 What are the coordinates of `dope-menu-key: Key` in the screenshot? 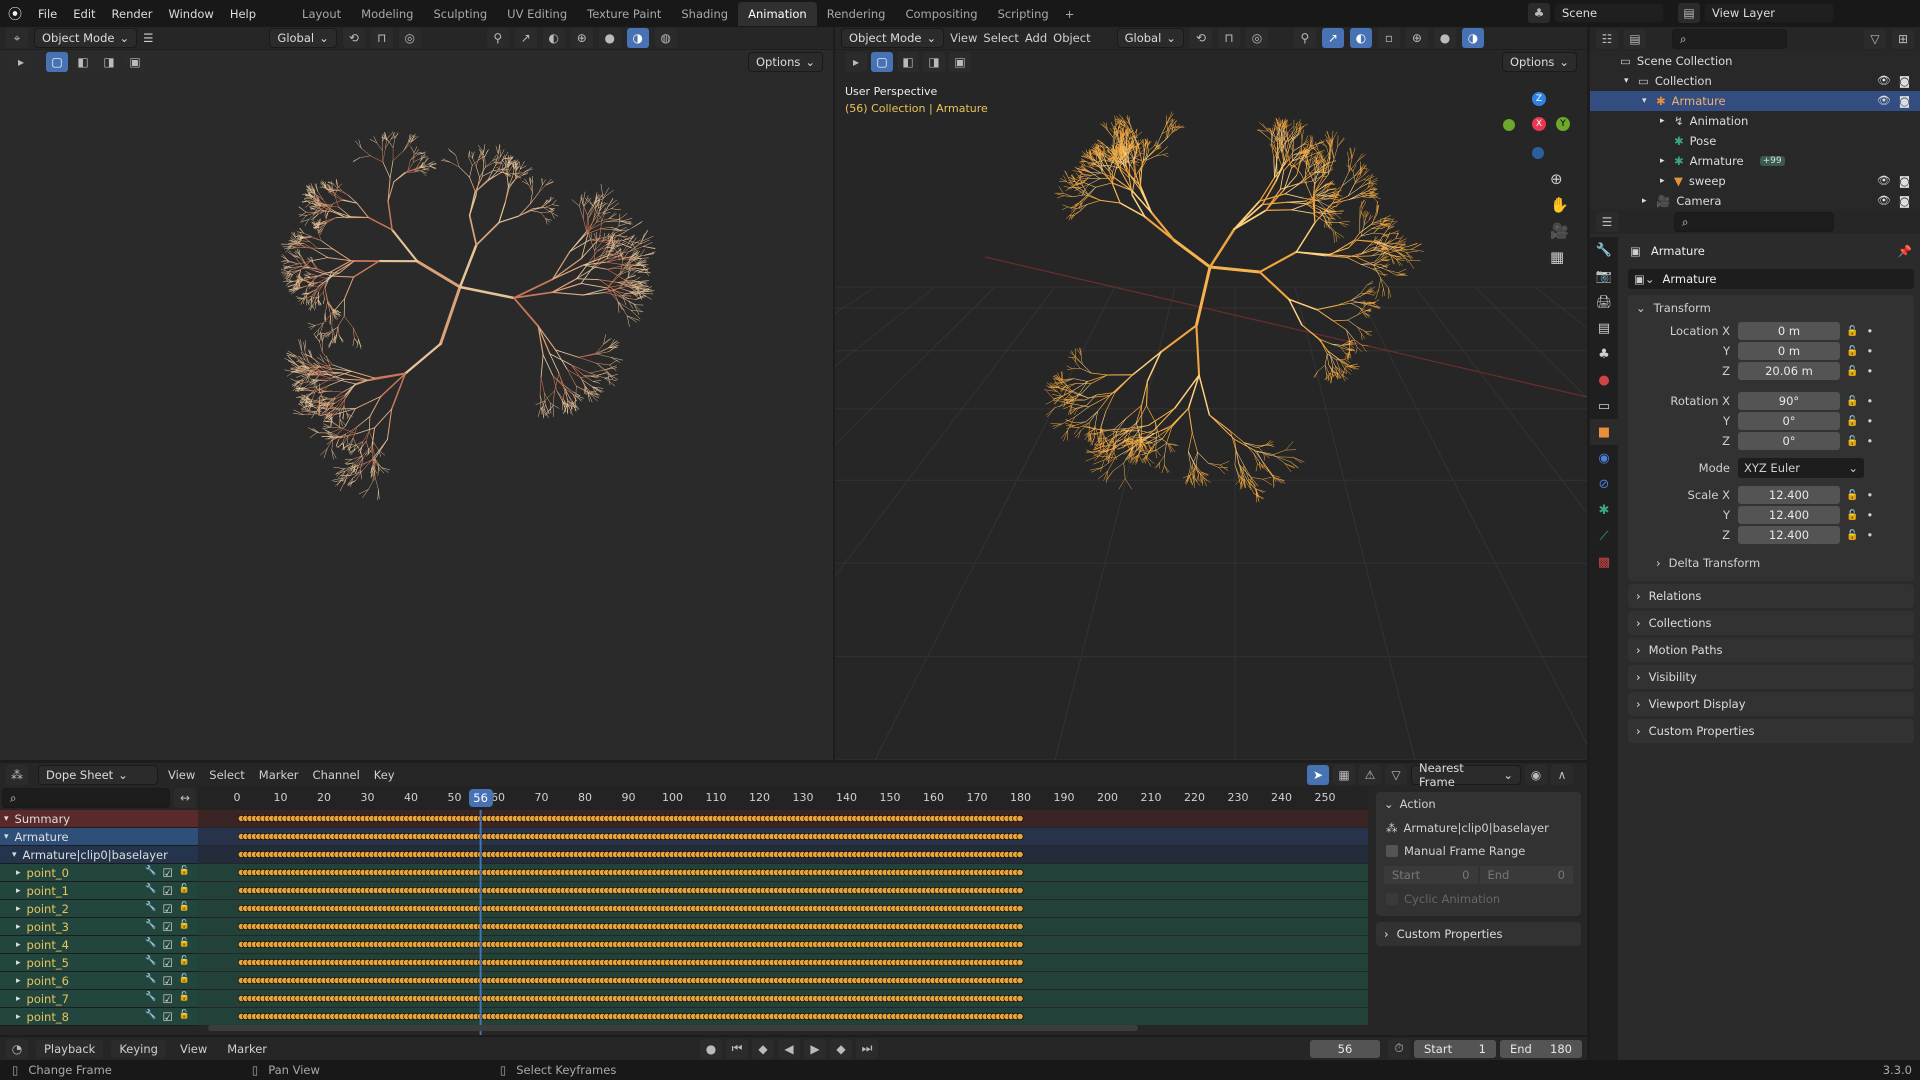 It's located at (384, 775).